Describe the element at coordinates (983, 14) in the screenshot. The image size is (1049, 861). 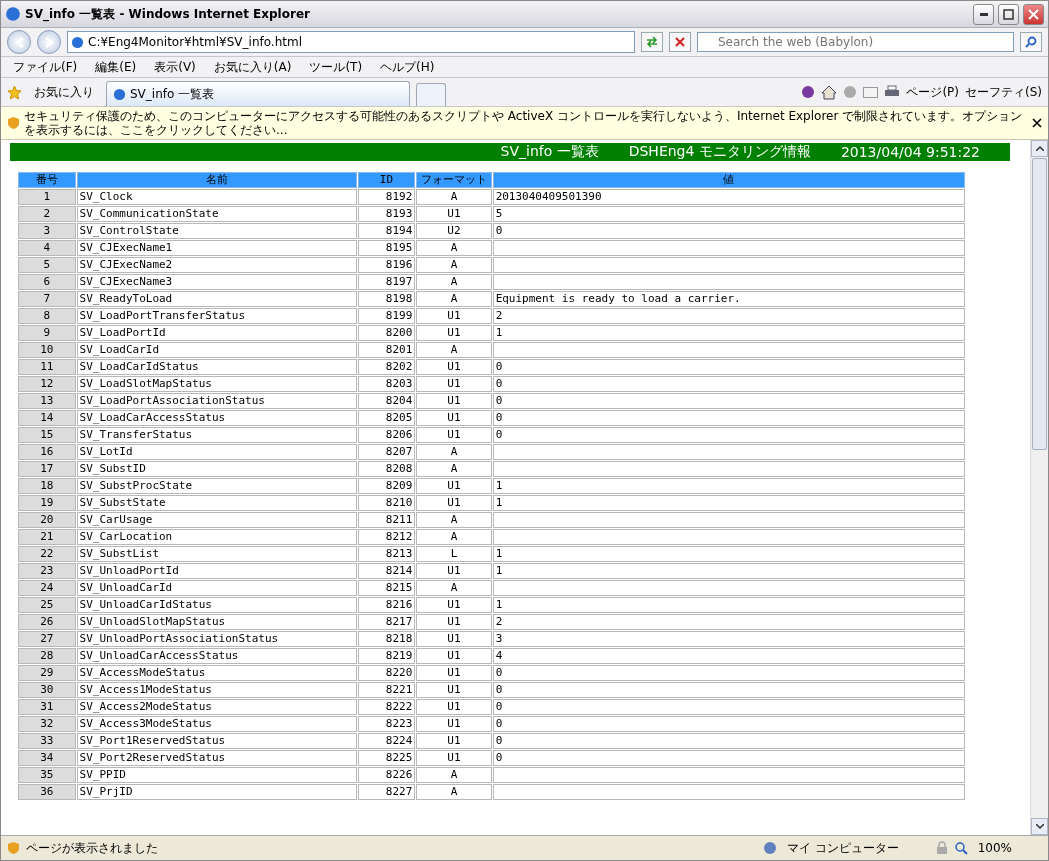
I see `minimize-button` at that location.